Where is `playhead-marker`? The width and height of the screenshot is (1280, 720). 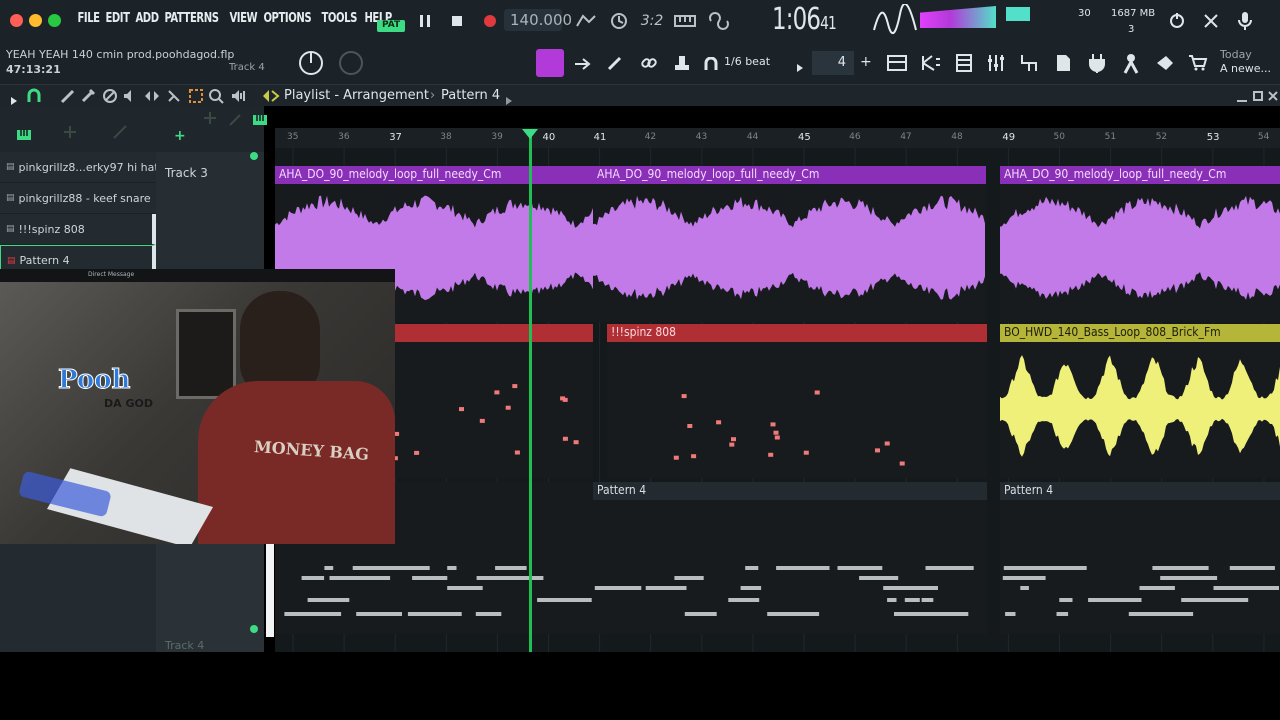 playhead-marker is located at coordinates (530, 134).